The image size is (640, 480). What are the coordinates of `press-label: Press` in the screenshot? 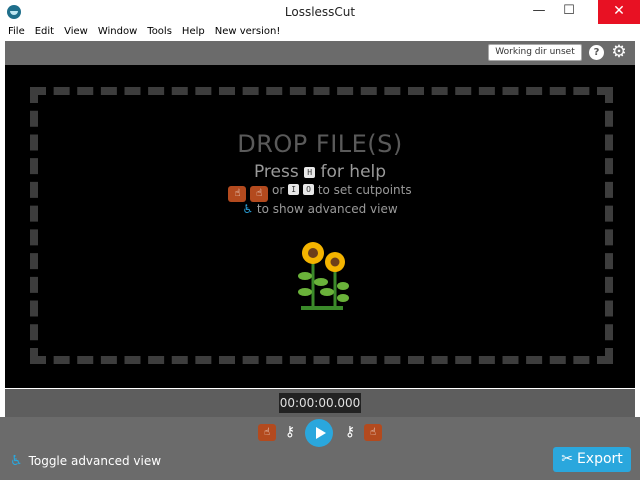 It's located at (276, 172).